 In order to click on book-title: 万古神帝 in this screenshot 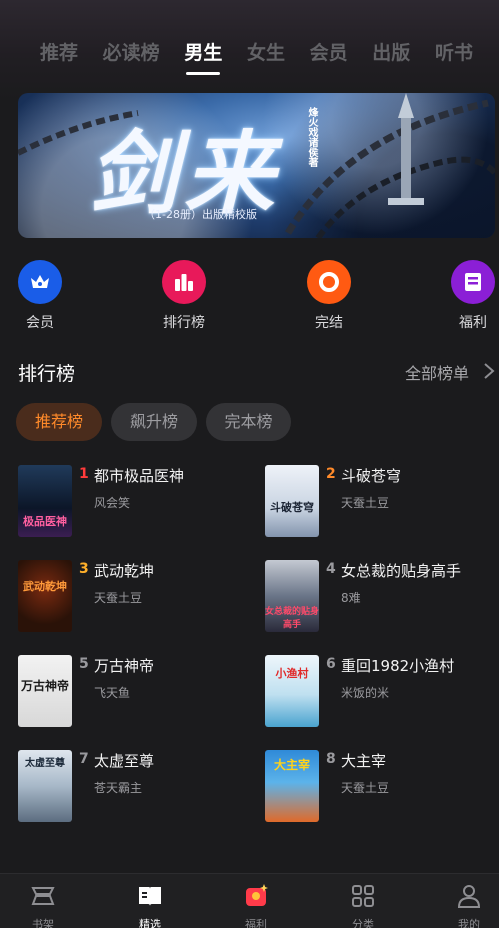, I will do `click(124, 666)`.